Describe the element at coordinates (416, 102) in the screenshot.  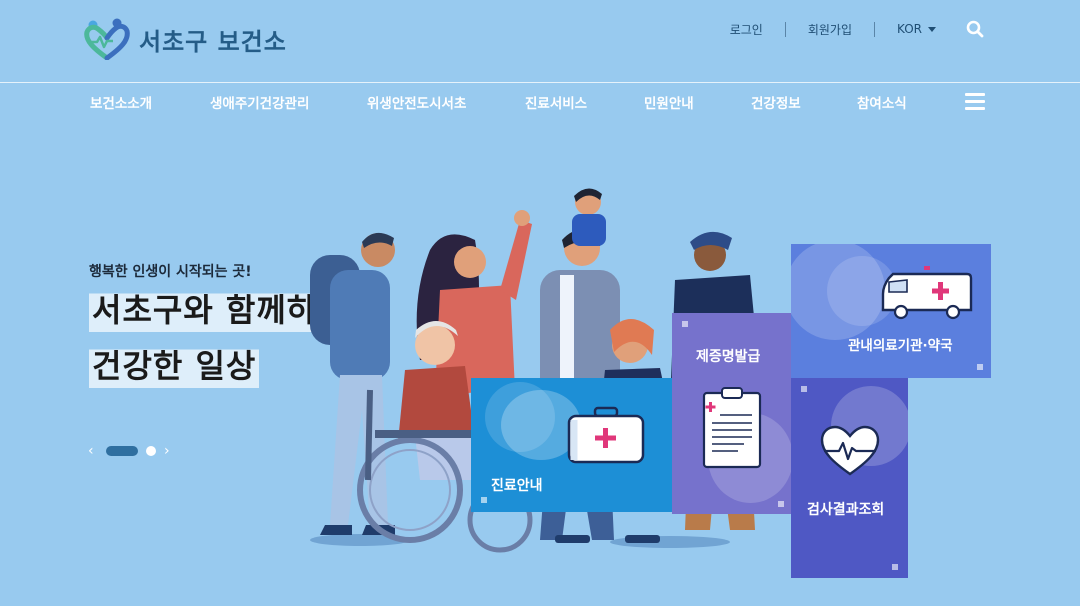
I see `nav-item-hygiene-safety: 위생안전도시서초` at that location.